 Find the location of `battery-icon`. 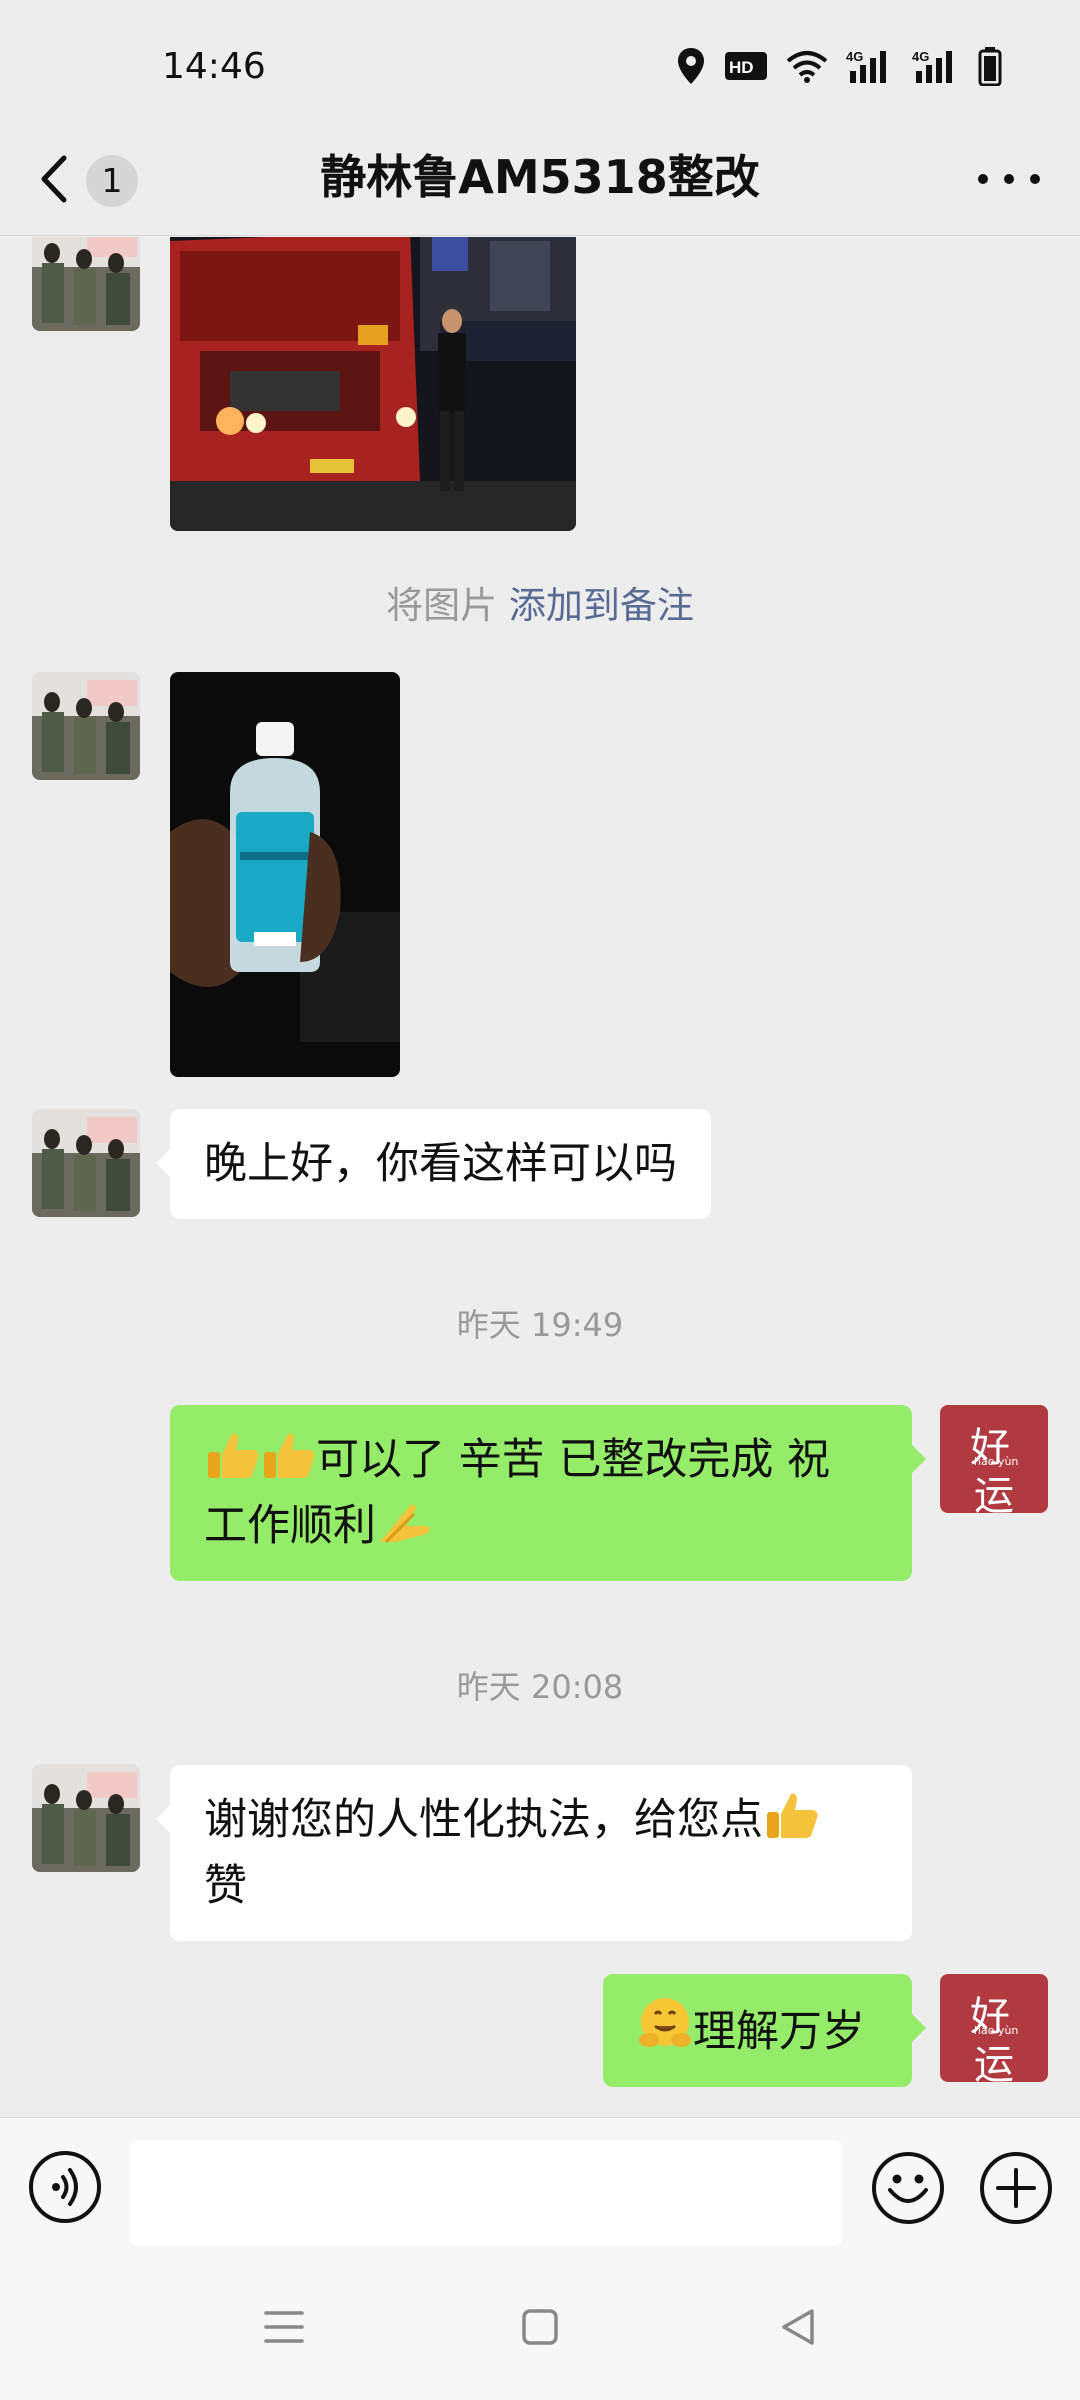

battery-icon is located at coordinates (990, 66).